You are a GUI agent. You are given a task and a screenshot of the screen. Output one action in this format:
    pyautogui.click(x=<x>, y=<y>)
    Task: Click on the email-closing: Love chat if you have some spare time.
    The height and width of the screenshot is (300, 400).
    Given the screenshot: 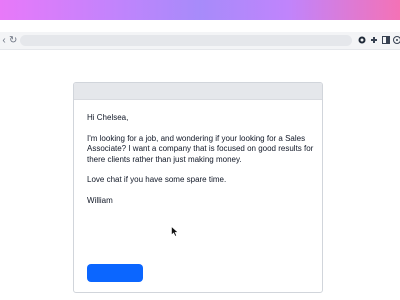 What is the action you would take?
    pyautogui.click(x=157, y=179)
    